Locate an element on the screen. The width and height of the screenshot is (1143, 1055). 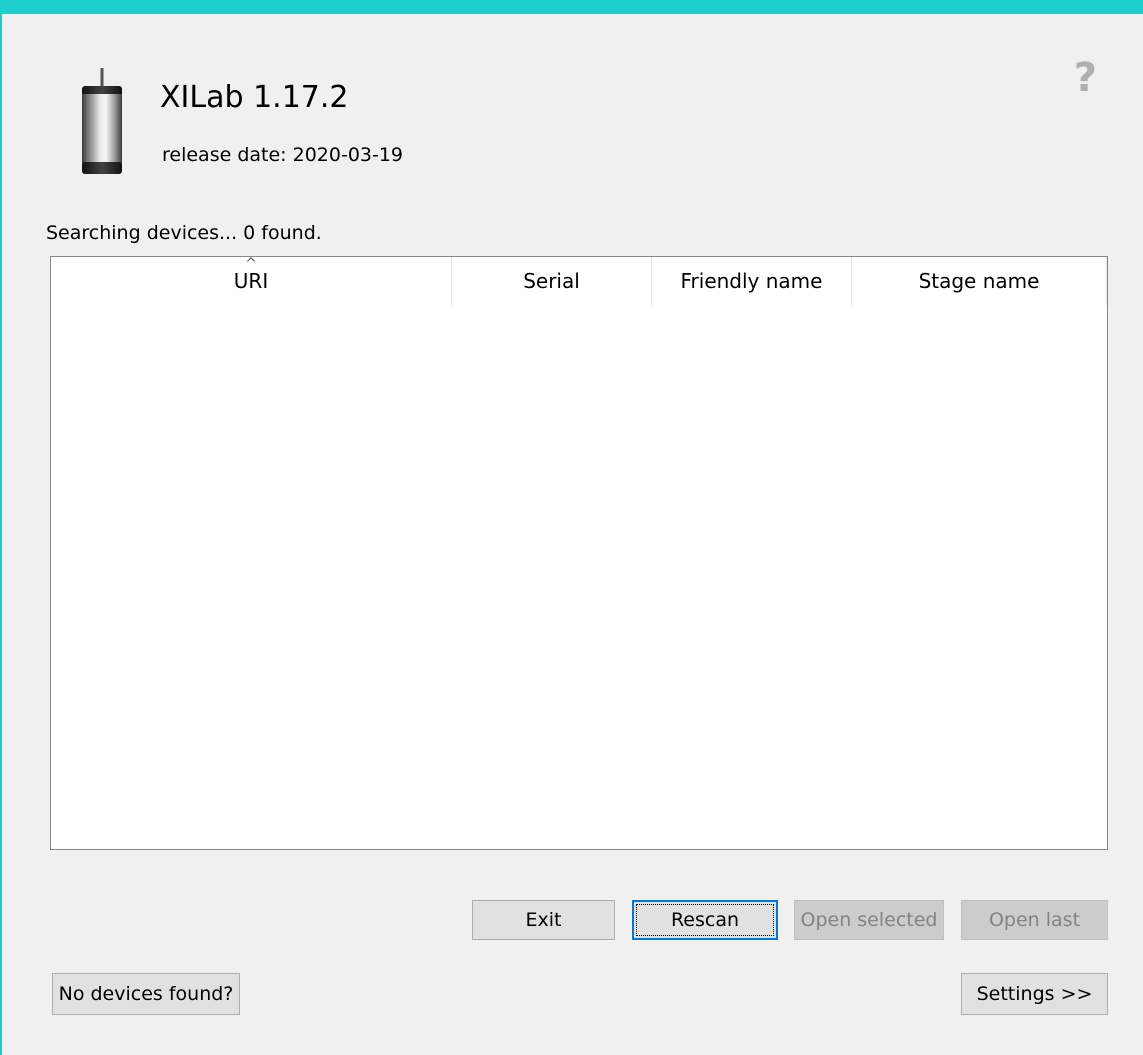
column-header-label: Friendly name is located at coordinates (751, 281).